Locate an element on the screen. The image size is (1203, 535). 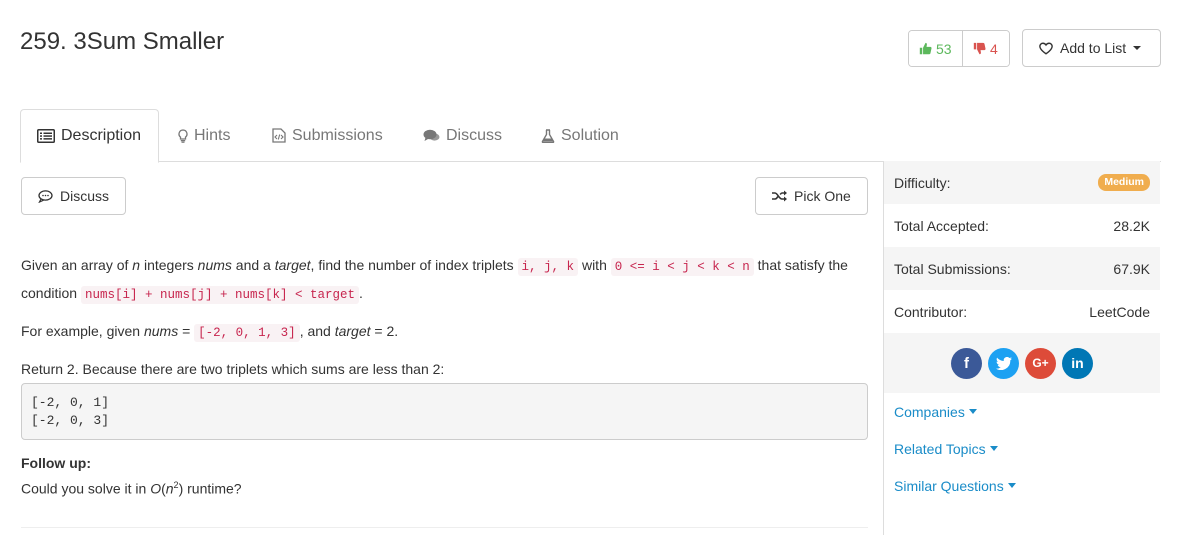
pick-one-button: Pick One is located at coordinates (811, 196).